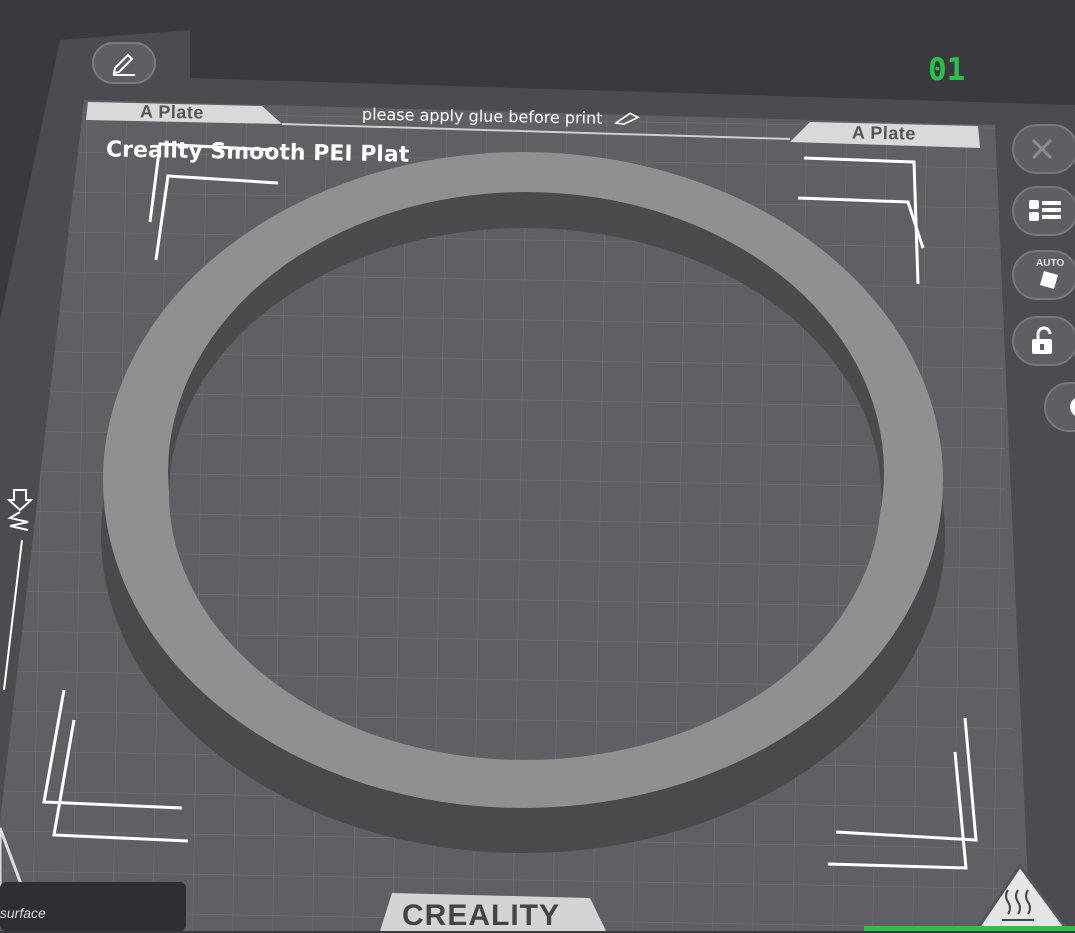 This screenshot has width=1075, height=933. Describe the element at coordinates (481, 915) in the screenshot. I see `brand-logo: CREALITY` at that location.